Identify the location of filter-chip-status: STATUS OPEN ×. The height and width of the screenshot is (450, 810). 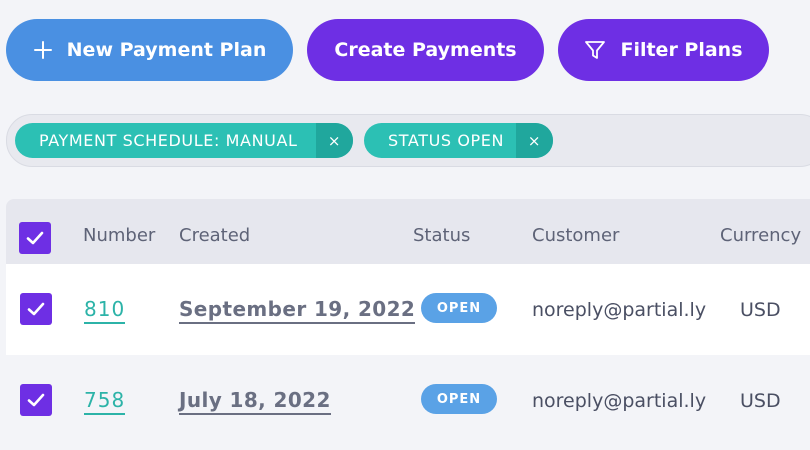
(458, 140).